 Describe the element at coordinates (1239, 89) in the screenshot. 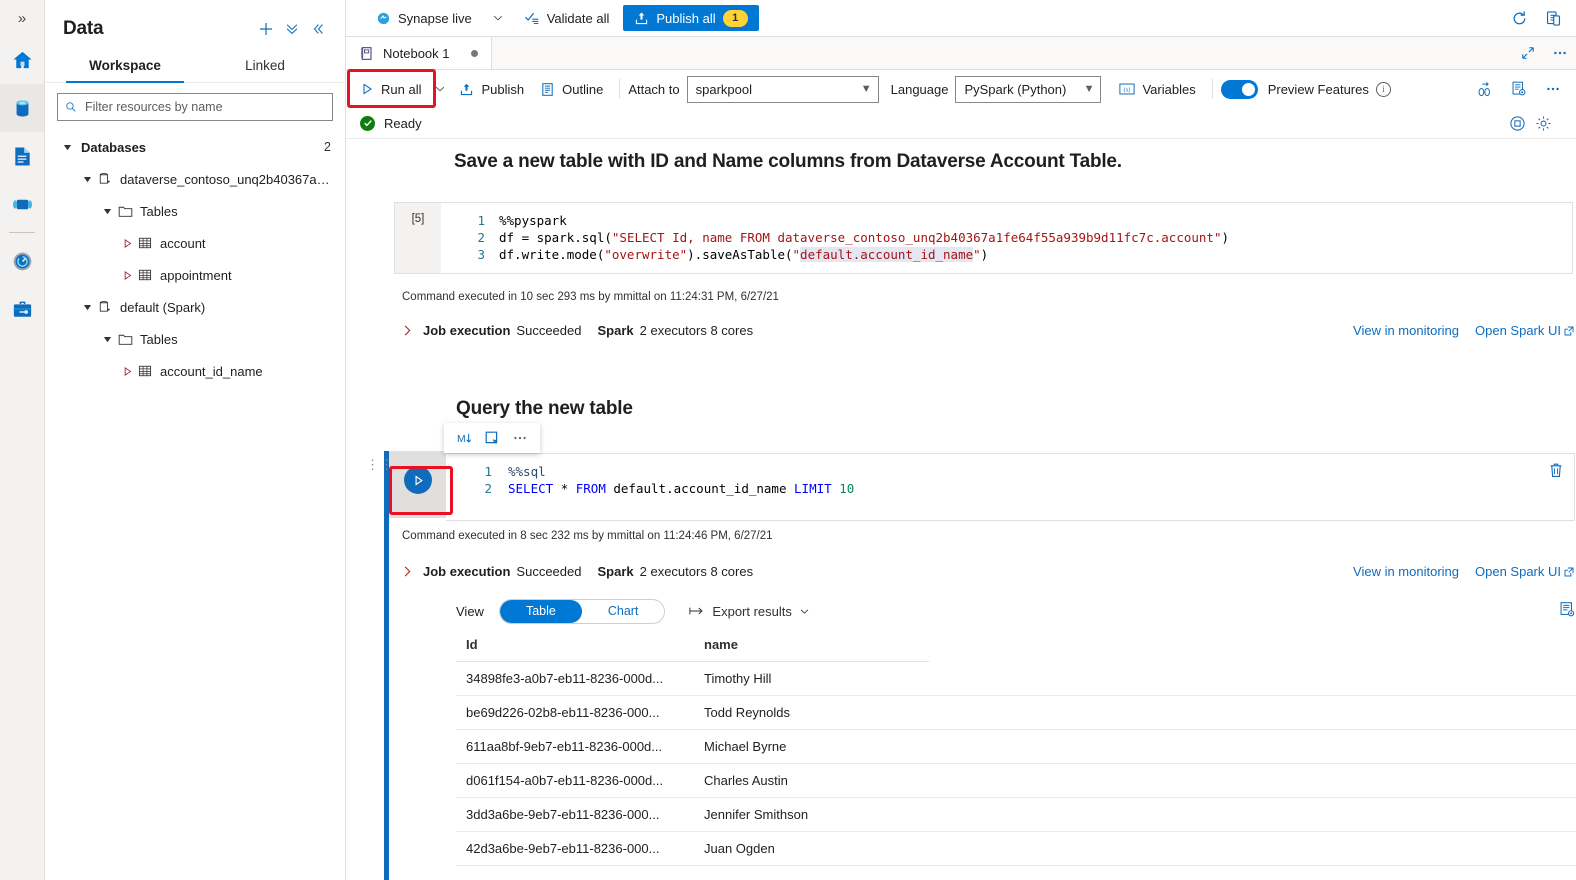

I see `preview-features-toggle` at that location.